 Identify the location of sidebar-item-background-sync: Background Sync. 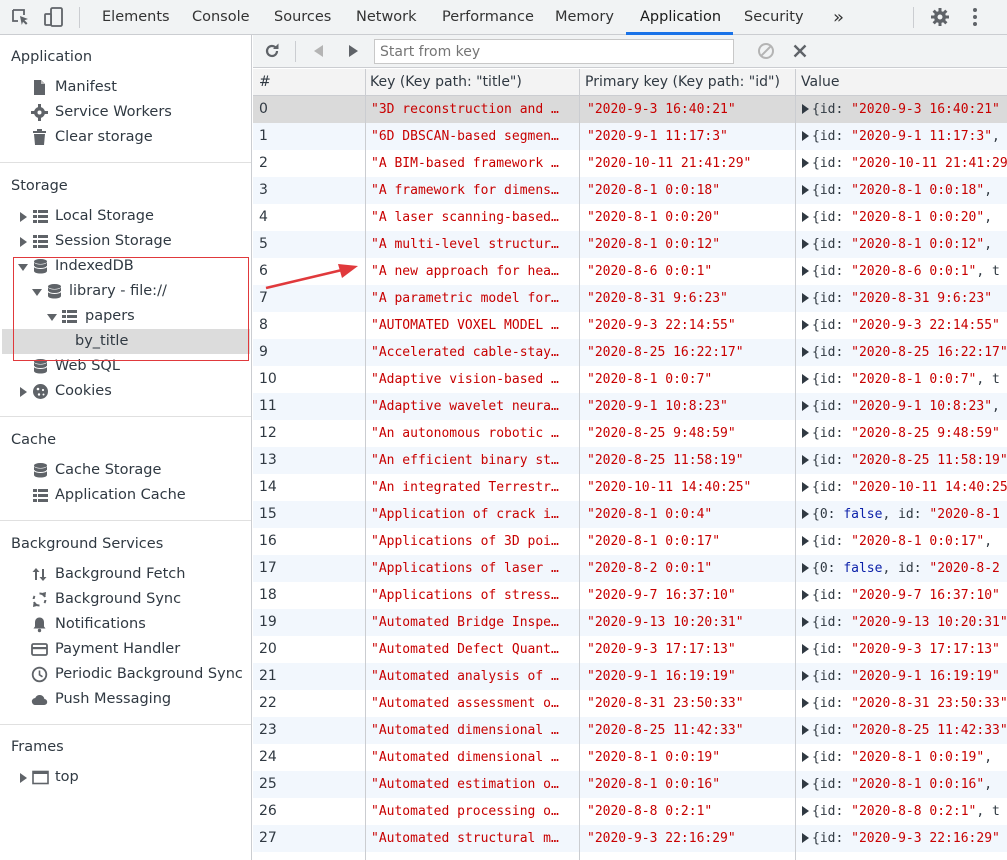
(138, 599).